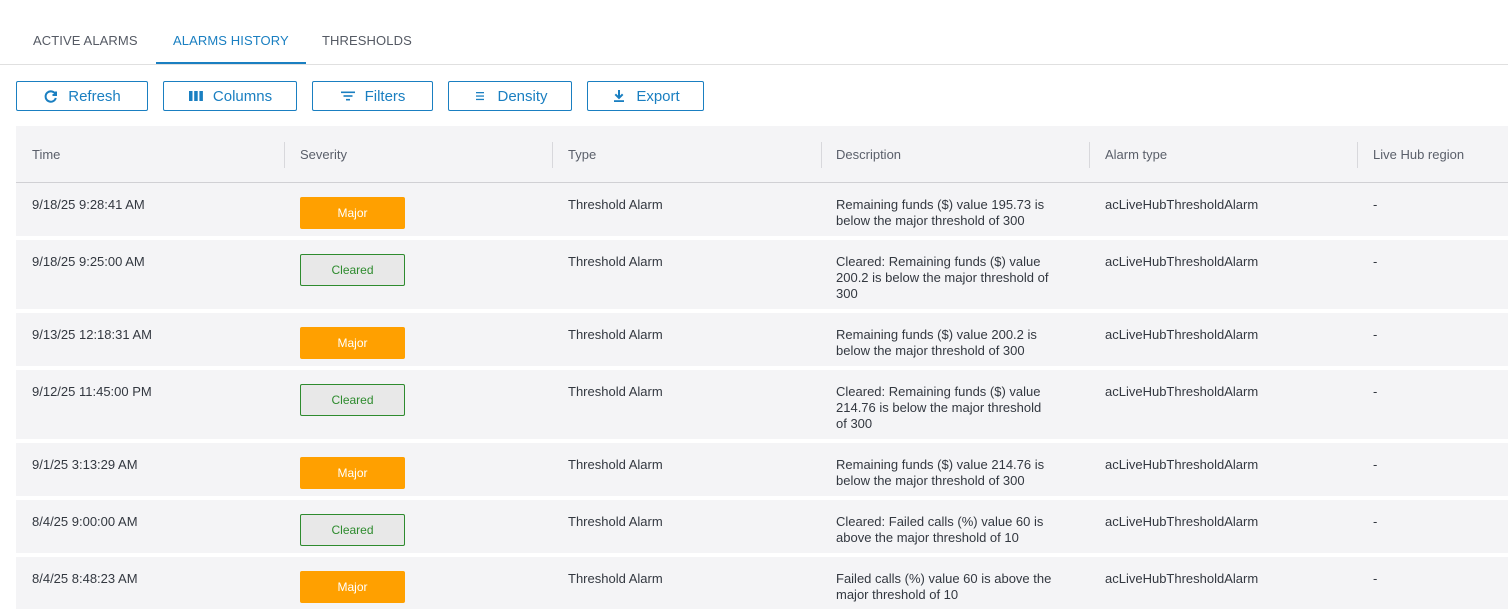 The width and height of the screenshot is (1508, 609). I want to click on cell-time: 9/1/25 3:13:29 AM, so click(85, 464).